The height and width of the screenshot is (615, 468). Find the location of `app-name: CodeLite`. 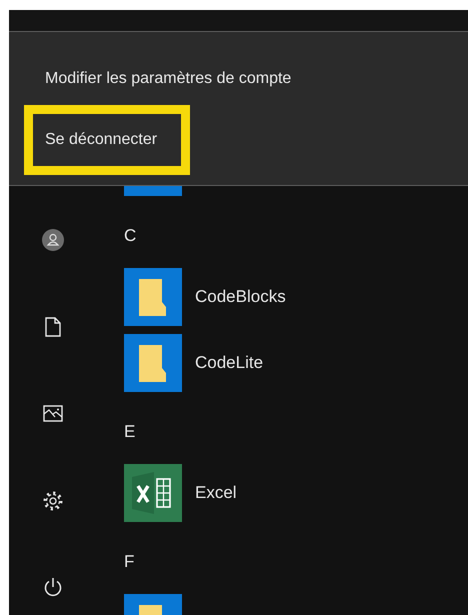

app-name: CodeLite is located at coordinates (229, 363).